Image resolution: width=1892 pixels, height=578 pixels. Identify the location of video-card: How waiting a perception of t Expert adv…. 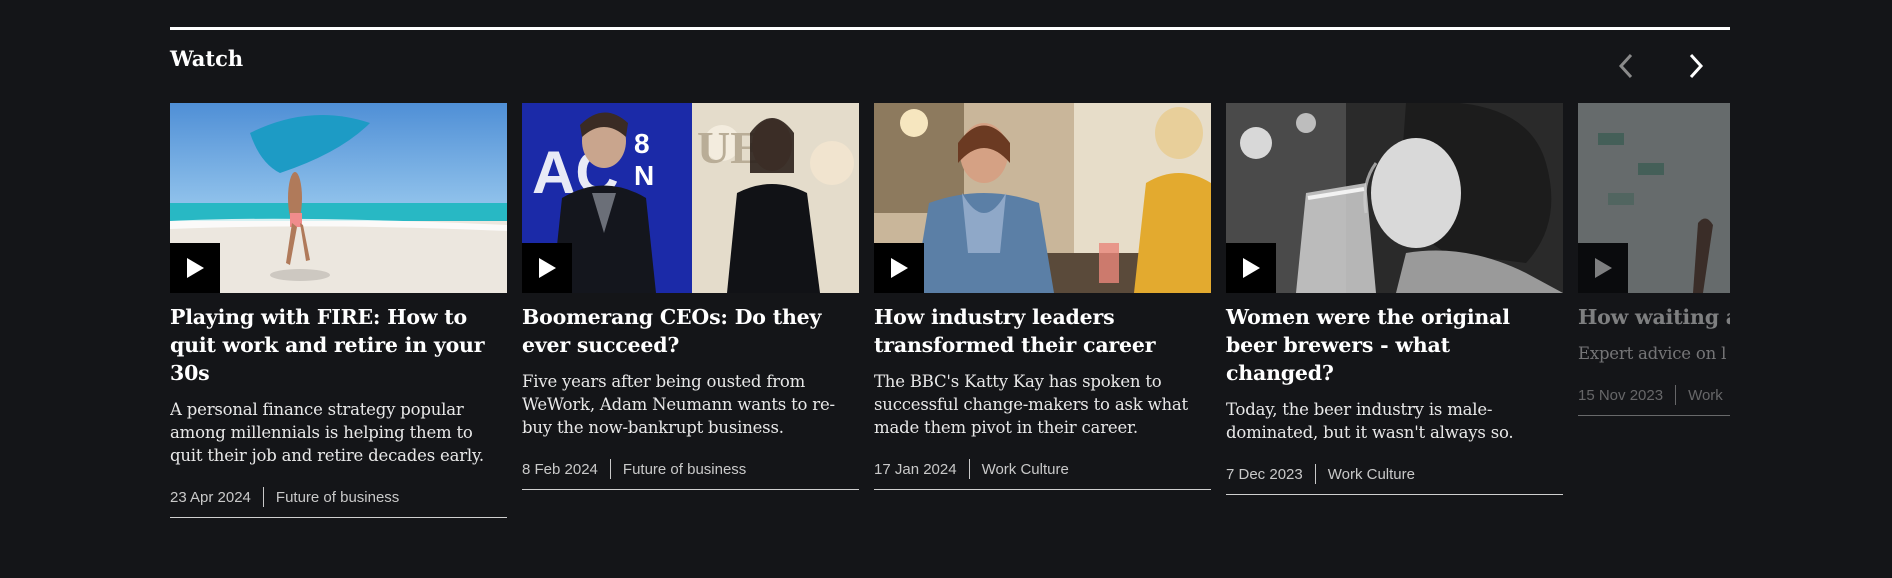
(1654, 259).